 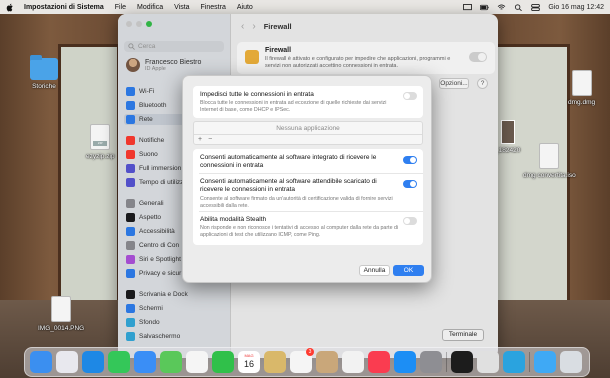 I want to click on apple-menu-icon, so click(x=10, y=7).